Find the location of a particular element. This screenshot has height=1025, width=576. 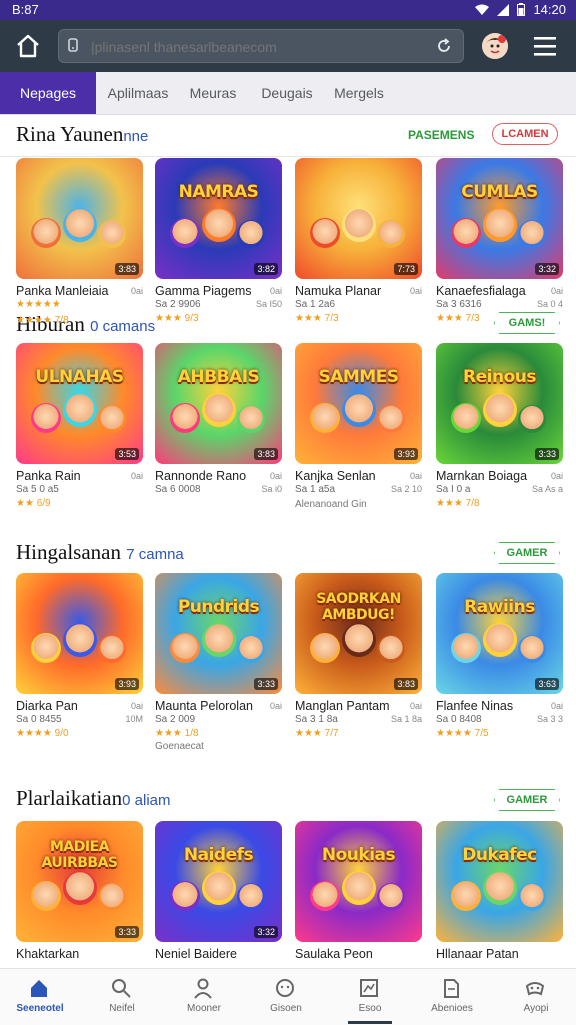

home-icon is located at coordinates (28, 46).